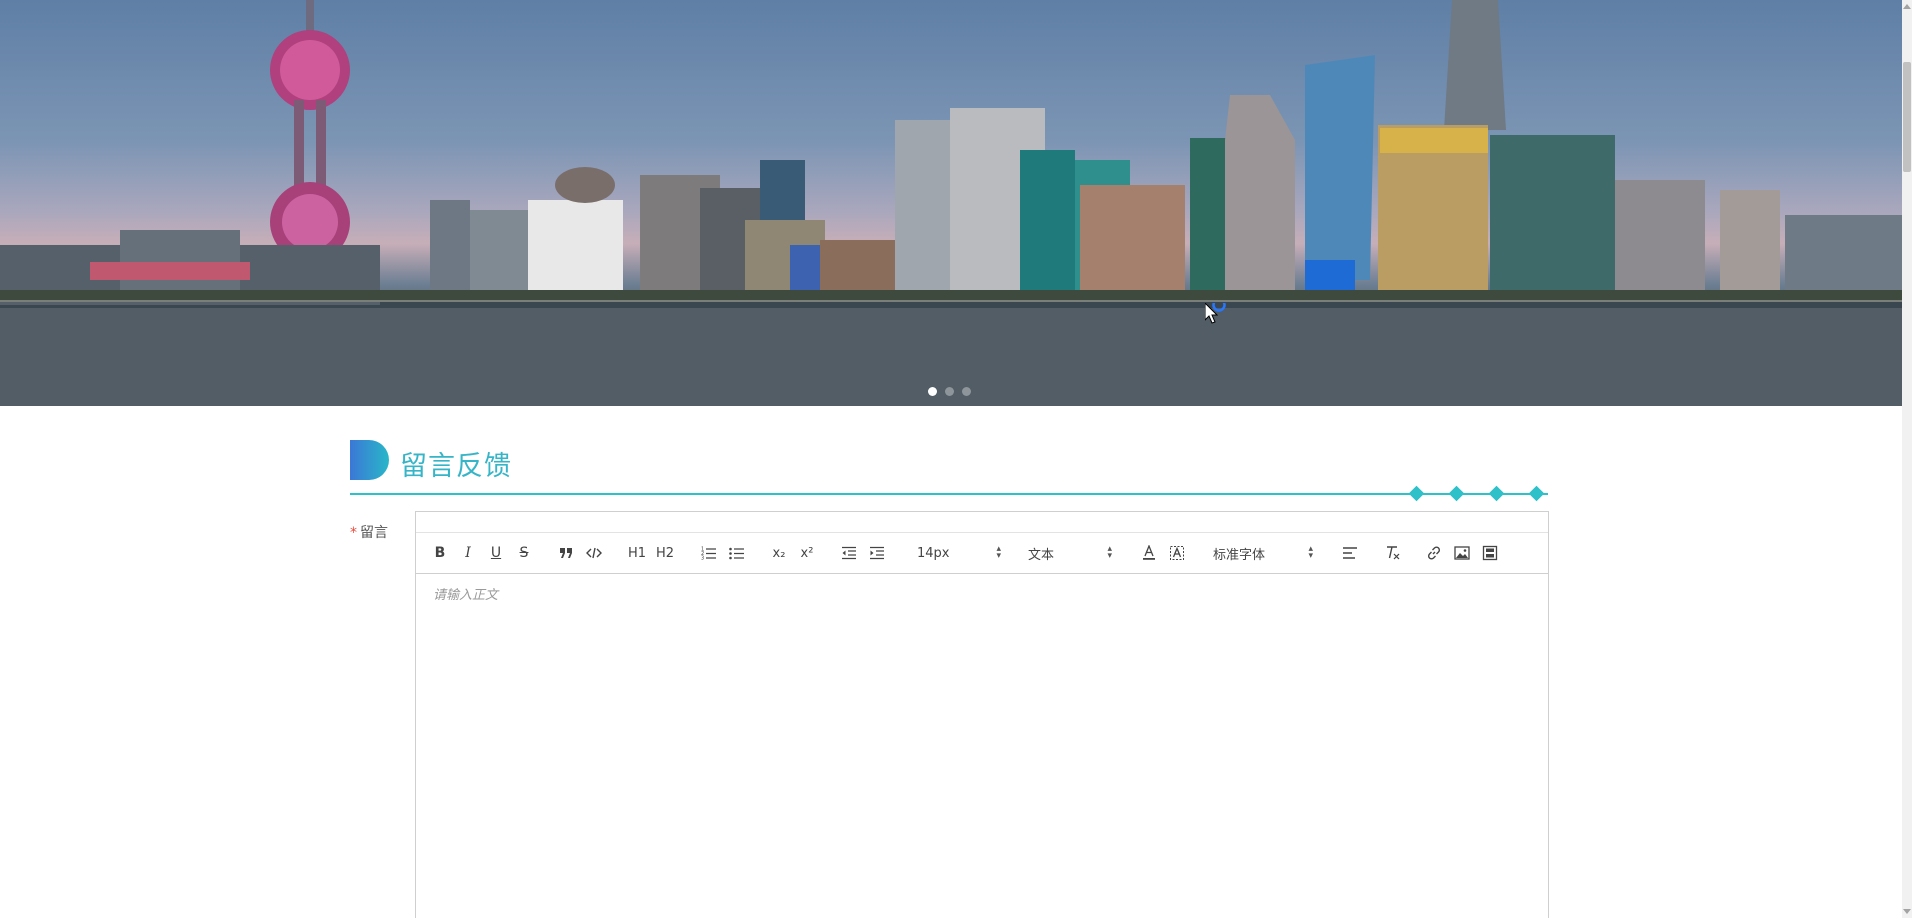  What do you see at coordinates (496, 553) in the screenshot?
I see `underline-button: U` at bounding box center [496, 553].